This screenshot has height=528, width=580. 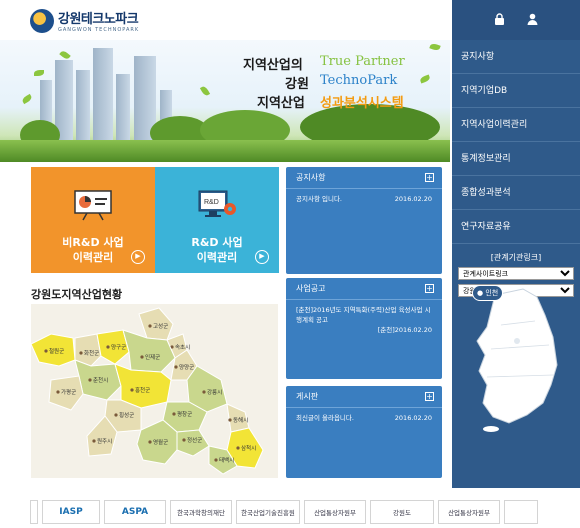 I want to click on bulletin-more-icon: +, so click(x=429, y=396).